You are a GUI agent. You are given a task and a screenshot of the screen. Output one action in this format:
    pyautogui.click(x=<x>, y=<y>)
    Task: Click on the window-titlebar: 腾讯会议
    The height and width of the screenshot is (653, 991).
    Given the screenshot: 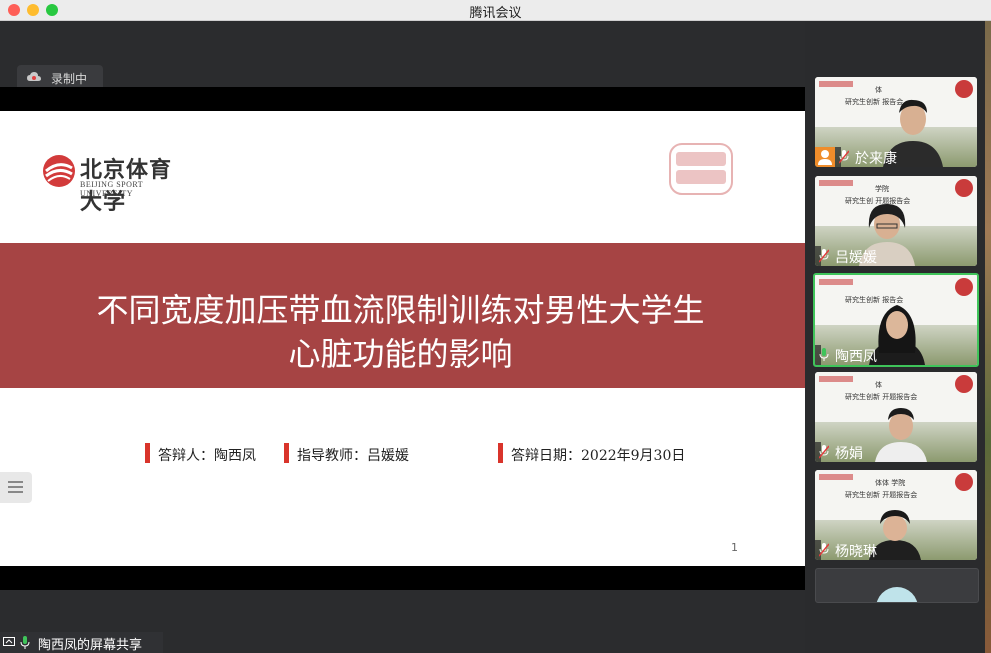 What is the action you would take?
    pyautogui.click(x=495, y=10)
    